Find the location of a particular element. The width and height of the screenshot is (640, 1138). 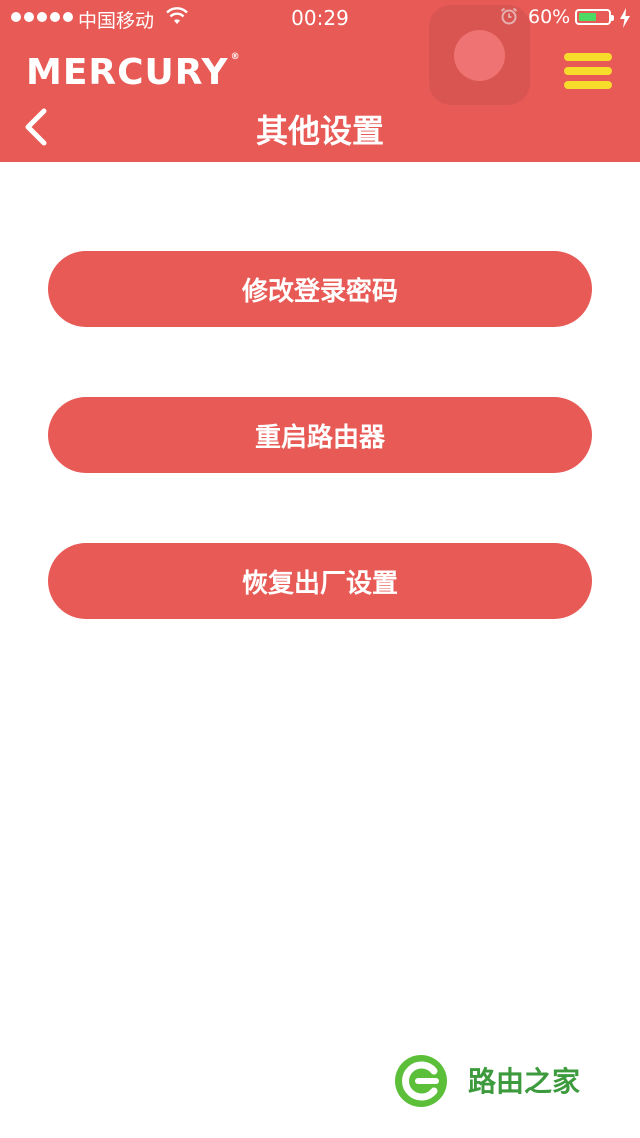

watermark: 路由之家 is located at coordinates (494, 1082).